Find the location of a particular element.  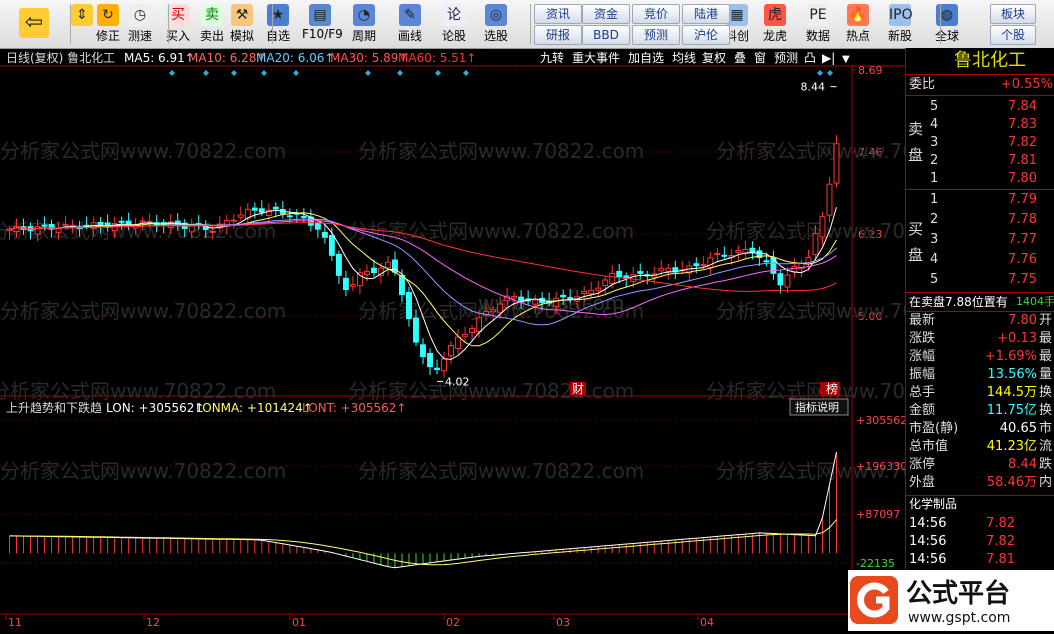

quote-field-label: 总手 is located at coordinates (922, 392).